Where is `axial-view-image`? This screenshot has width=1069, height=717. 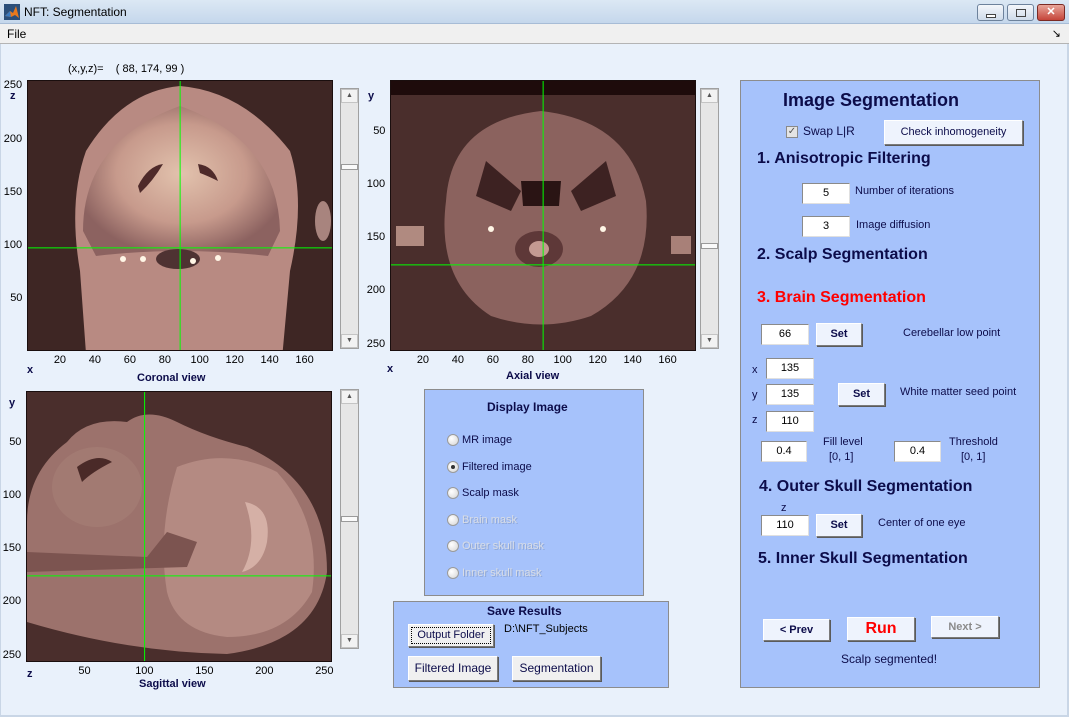
axial-view-image is located at coordinates (543, 215).